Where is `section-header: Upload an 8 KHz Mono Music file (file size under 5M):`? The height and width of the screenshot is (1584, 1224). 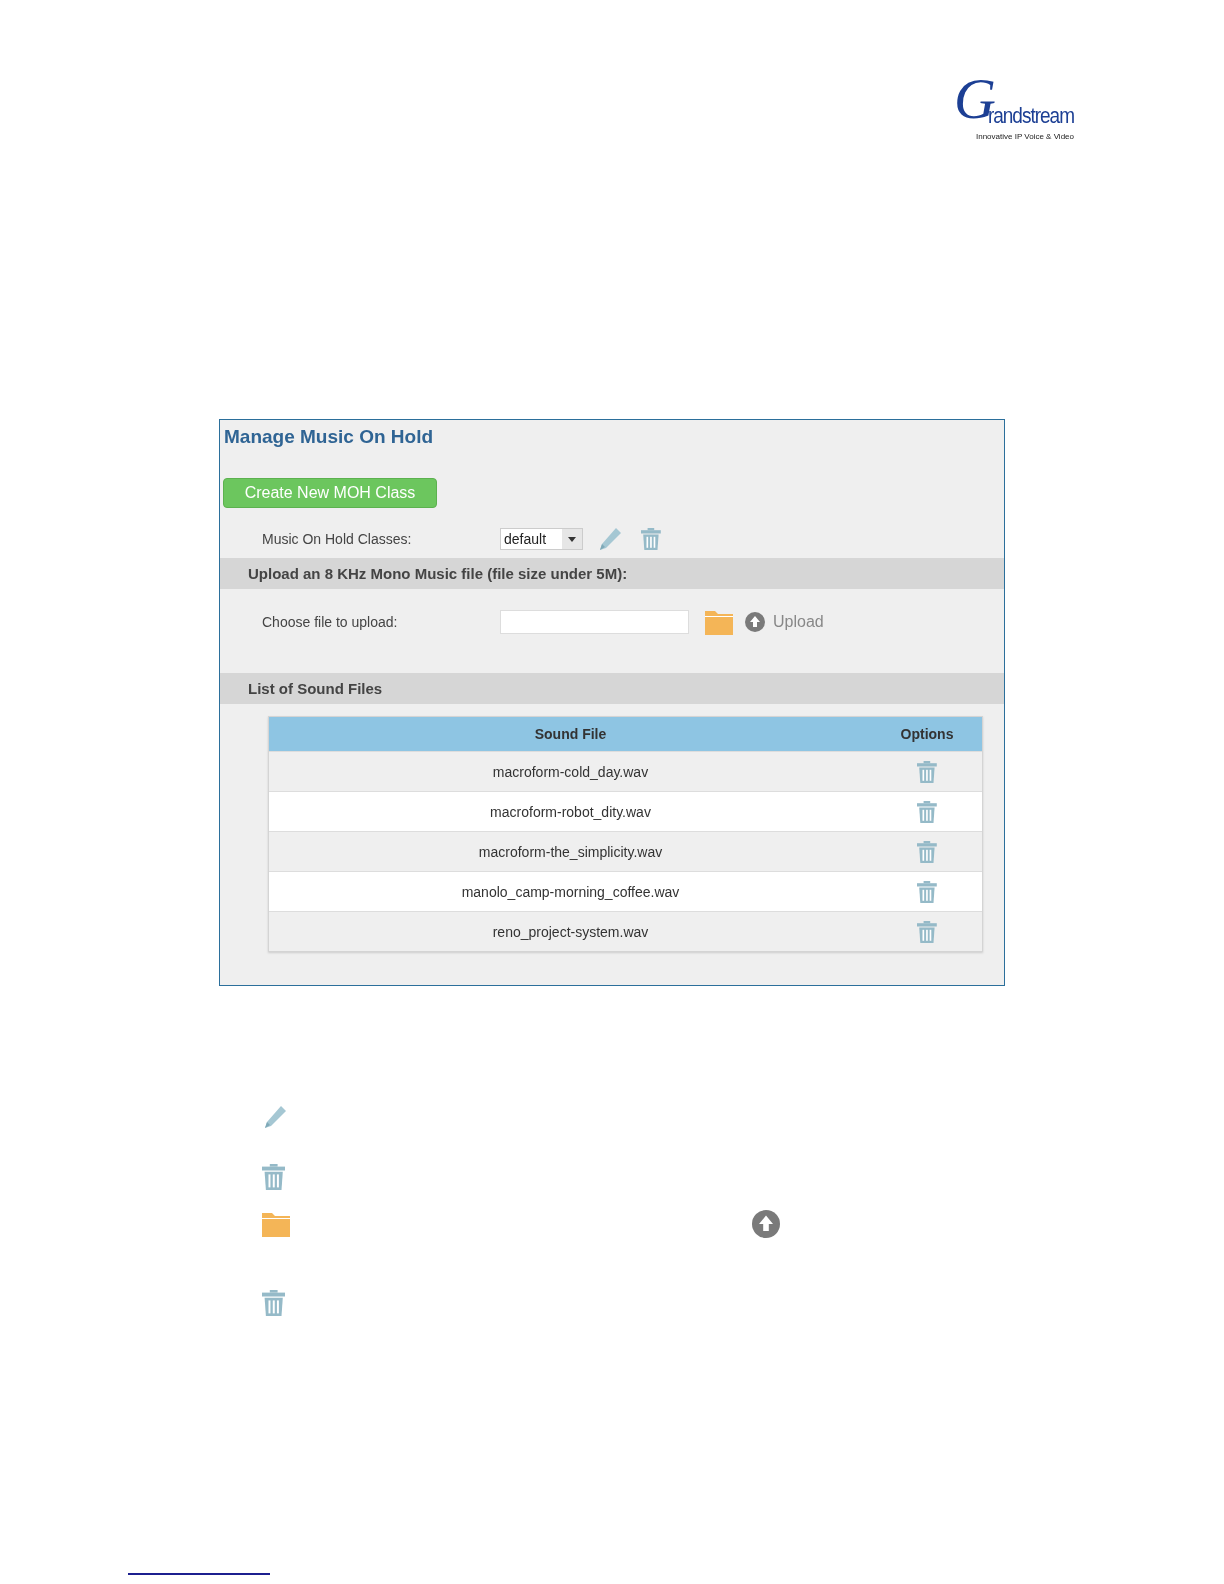
section-header: Upload an 8 KHz Mono Music file (file size under 5M): is located at coordinates (612, 573).